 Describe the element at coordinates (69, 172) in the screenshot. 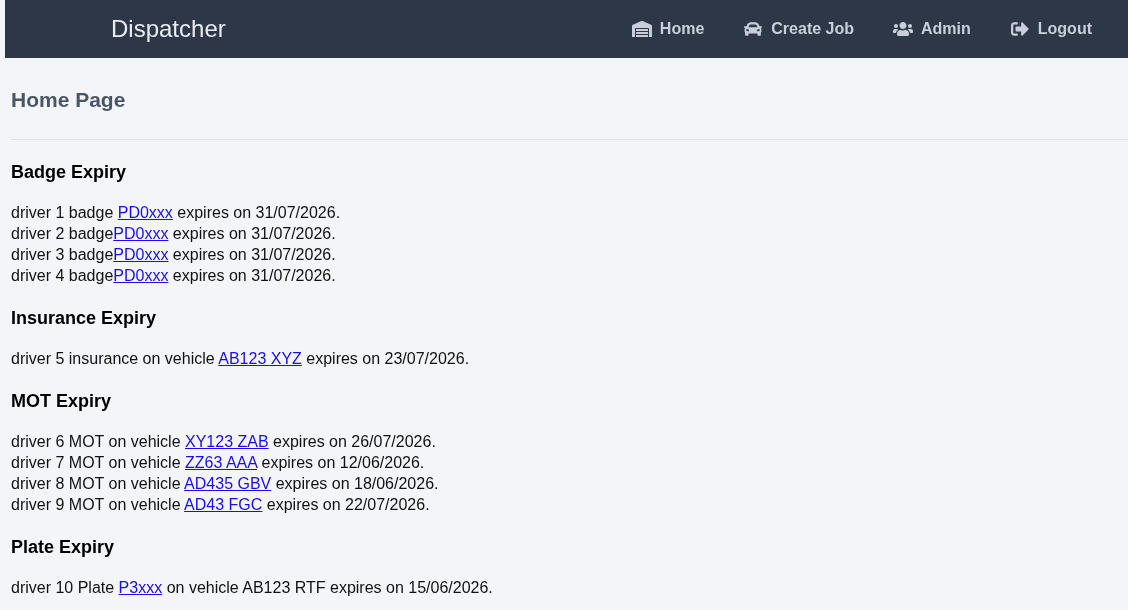

I see `section-heading: Badge Expiry` at that location.